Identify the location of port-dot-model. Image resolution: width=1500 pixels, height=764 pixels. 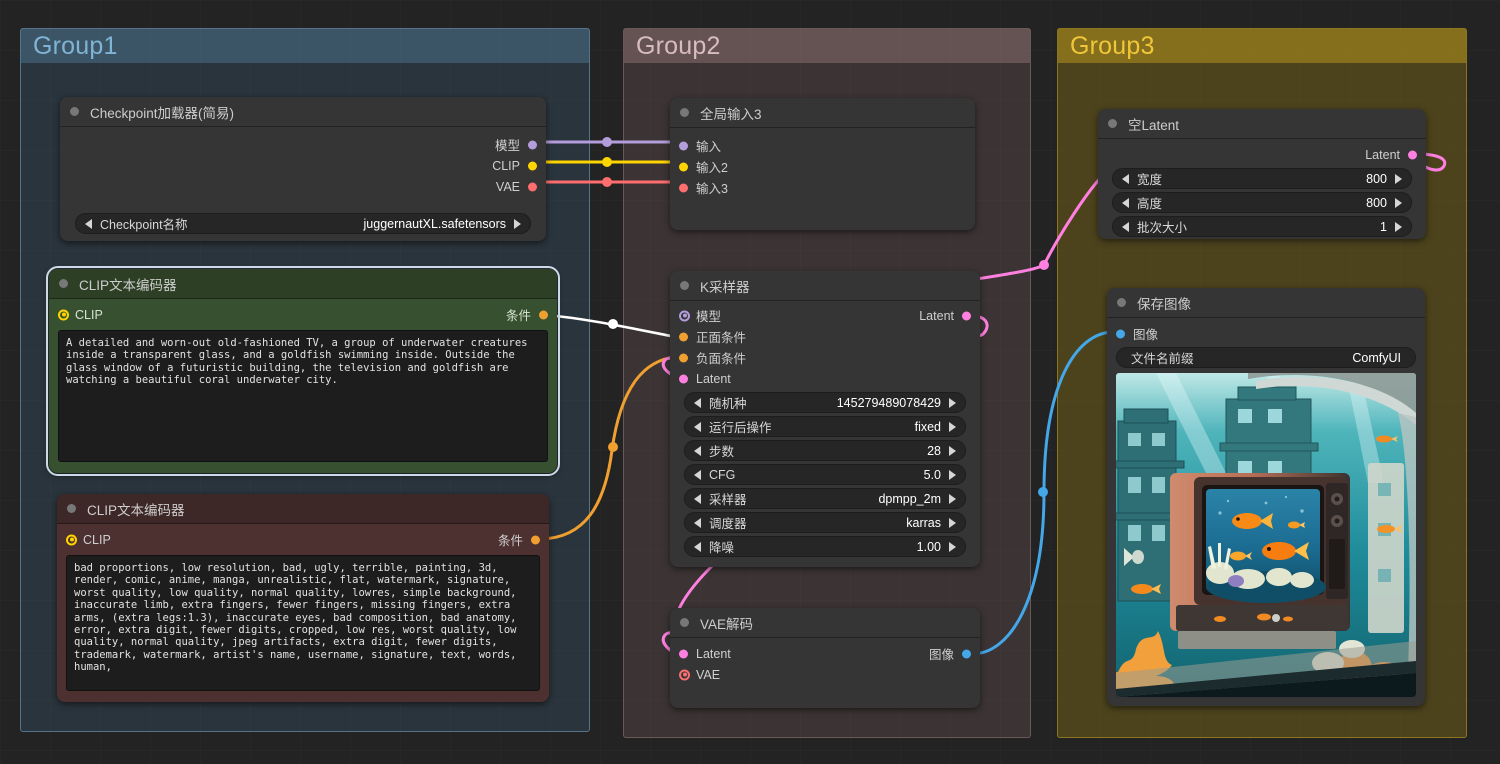
(532, 144).